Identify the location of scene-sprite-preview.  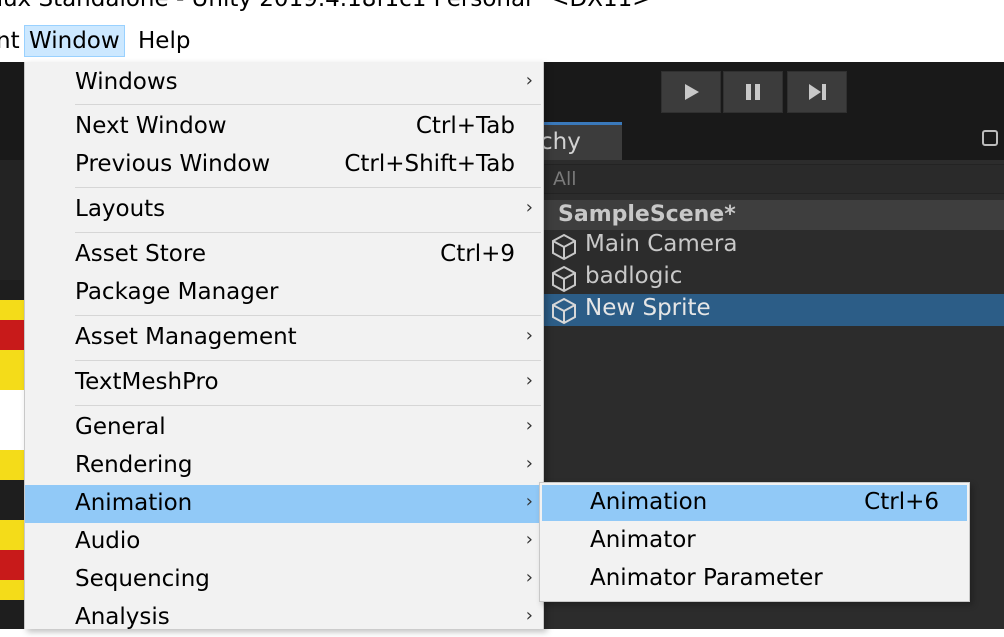
(12, 454).